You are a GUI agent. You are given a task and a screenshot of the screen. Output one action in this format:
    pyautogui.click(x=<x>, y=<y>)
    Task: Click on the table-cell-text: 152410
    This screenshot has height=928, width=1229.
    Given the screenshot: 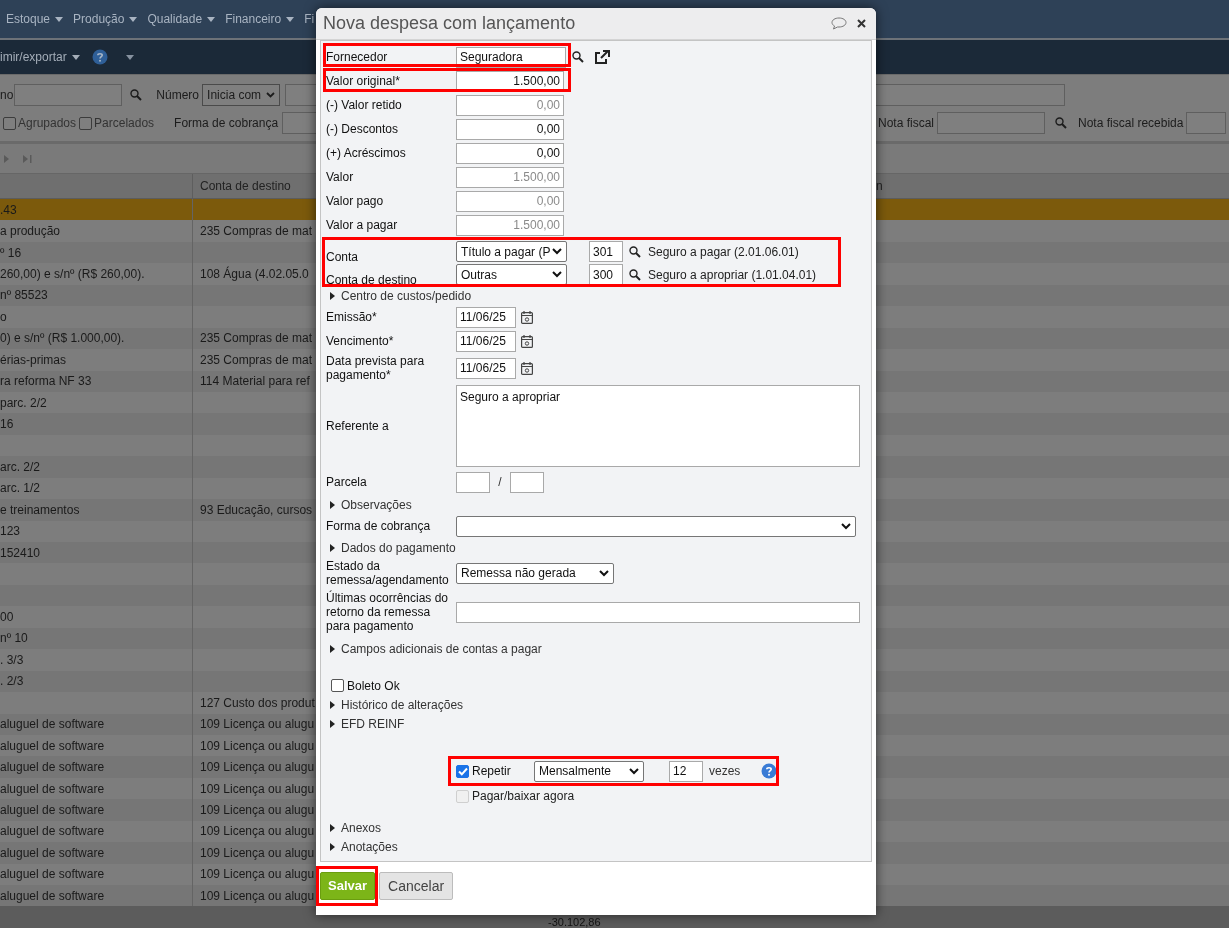 What is the action you would take?
    pyautogui.click(x=20, y=553)
    